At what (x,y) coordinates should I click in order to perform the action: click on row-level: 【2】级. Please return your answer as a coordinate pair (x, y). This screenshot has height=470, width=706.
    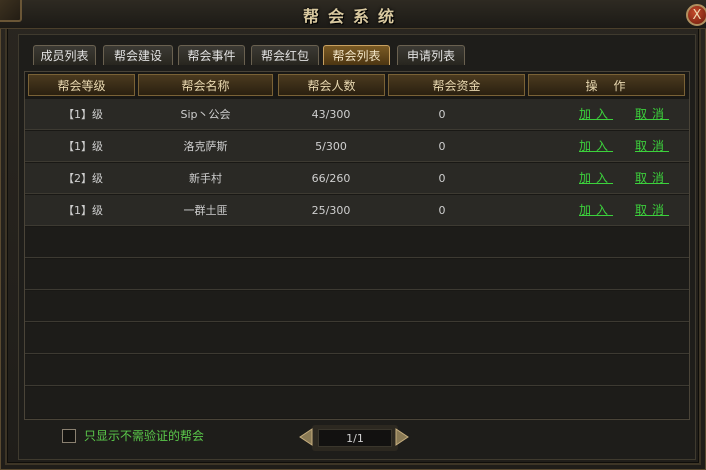
    Looking at the image, I should click on (83, 178).